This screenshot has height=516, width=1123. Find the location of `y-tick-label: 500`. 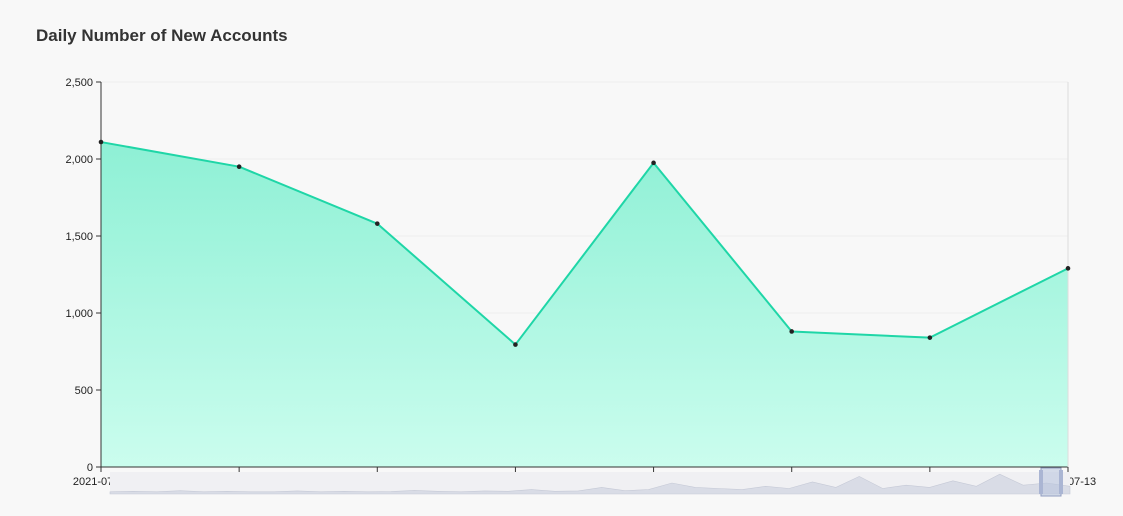

y-tick-label: 500 is located at coordinates (84, 391).